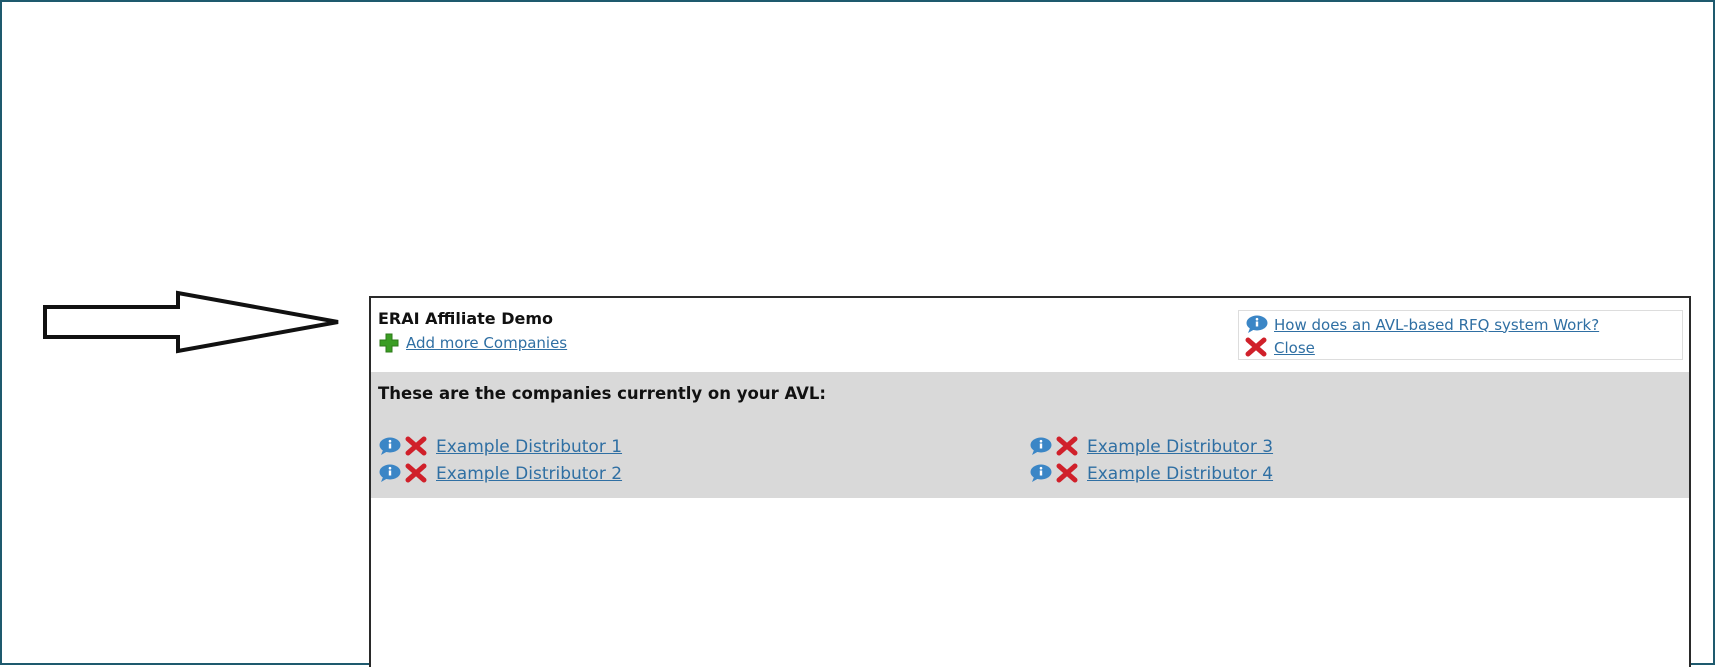  What do you see at coordinates (390, 343) in the screenshot?
I see `green-plus-icon` at bounding box center [390, 343].